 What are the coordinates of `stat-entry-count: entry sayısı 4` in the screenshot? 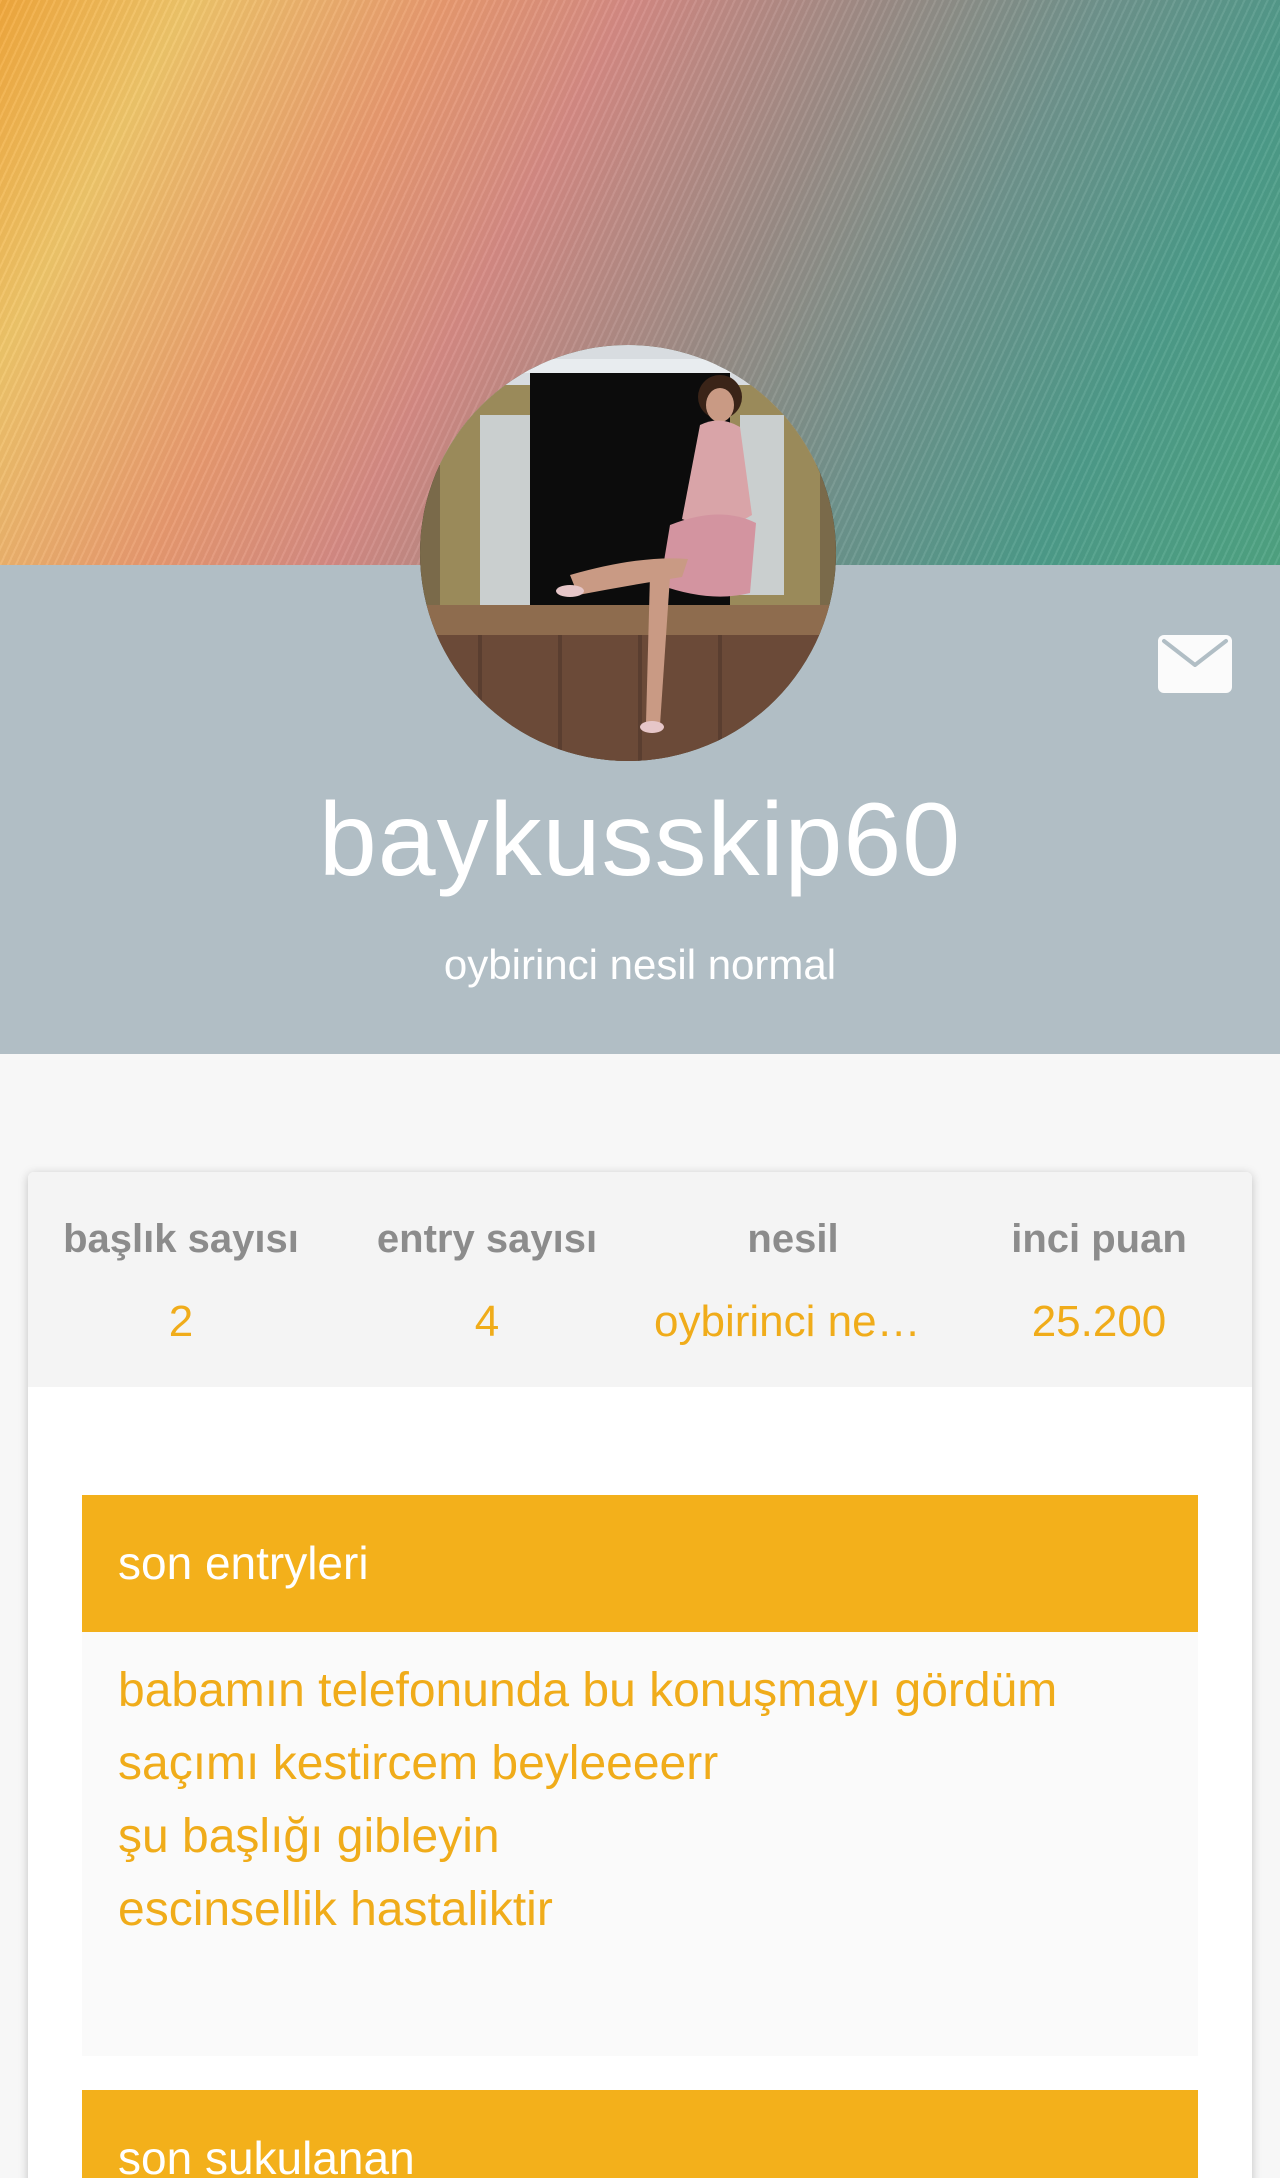 It's located at (487, 1279).